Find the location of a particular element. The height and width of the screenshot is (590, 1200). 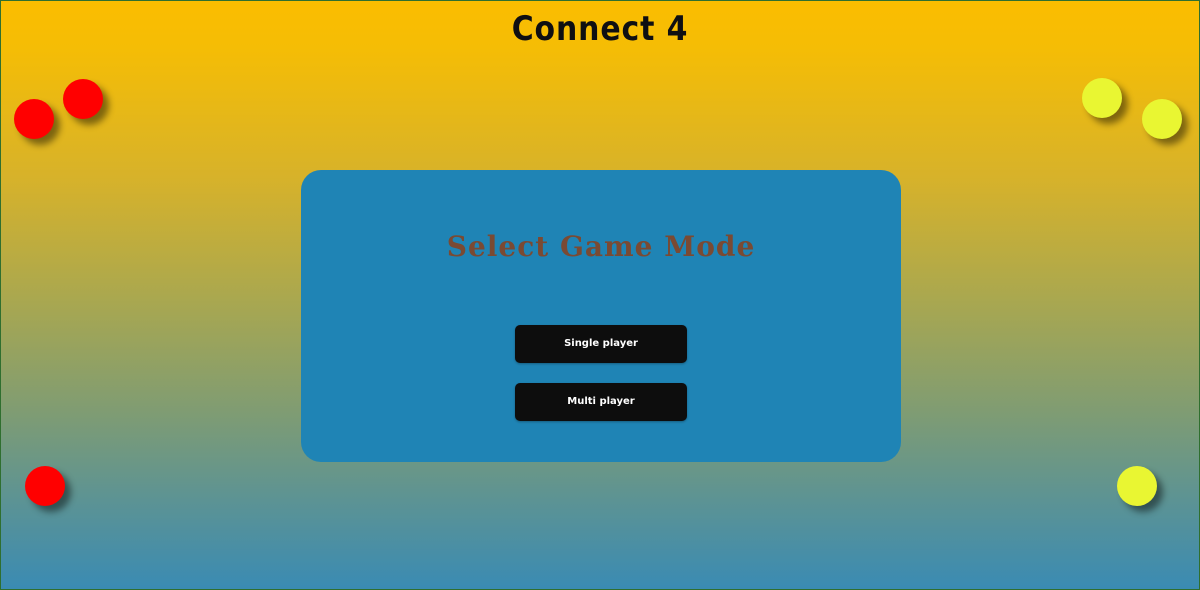

game-mode-heading: Select Game Mode is located at coordinates (601, 246).